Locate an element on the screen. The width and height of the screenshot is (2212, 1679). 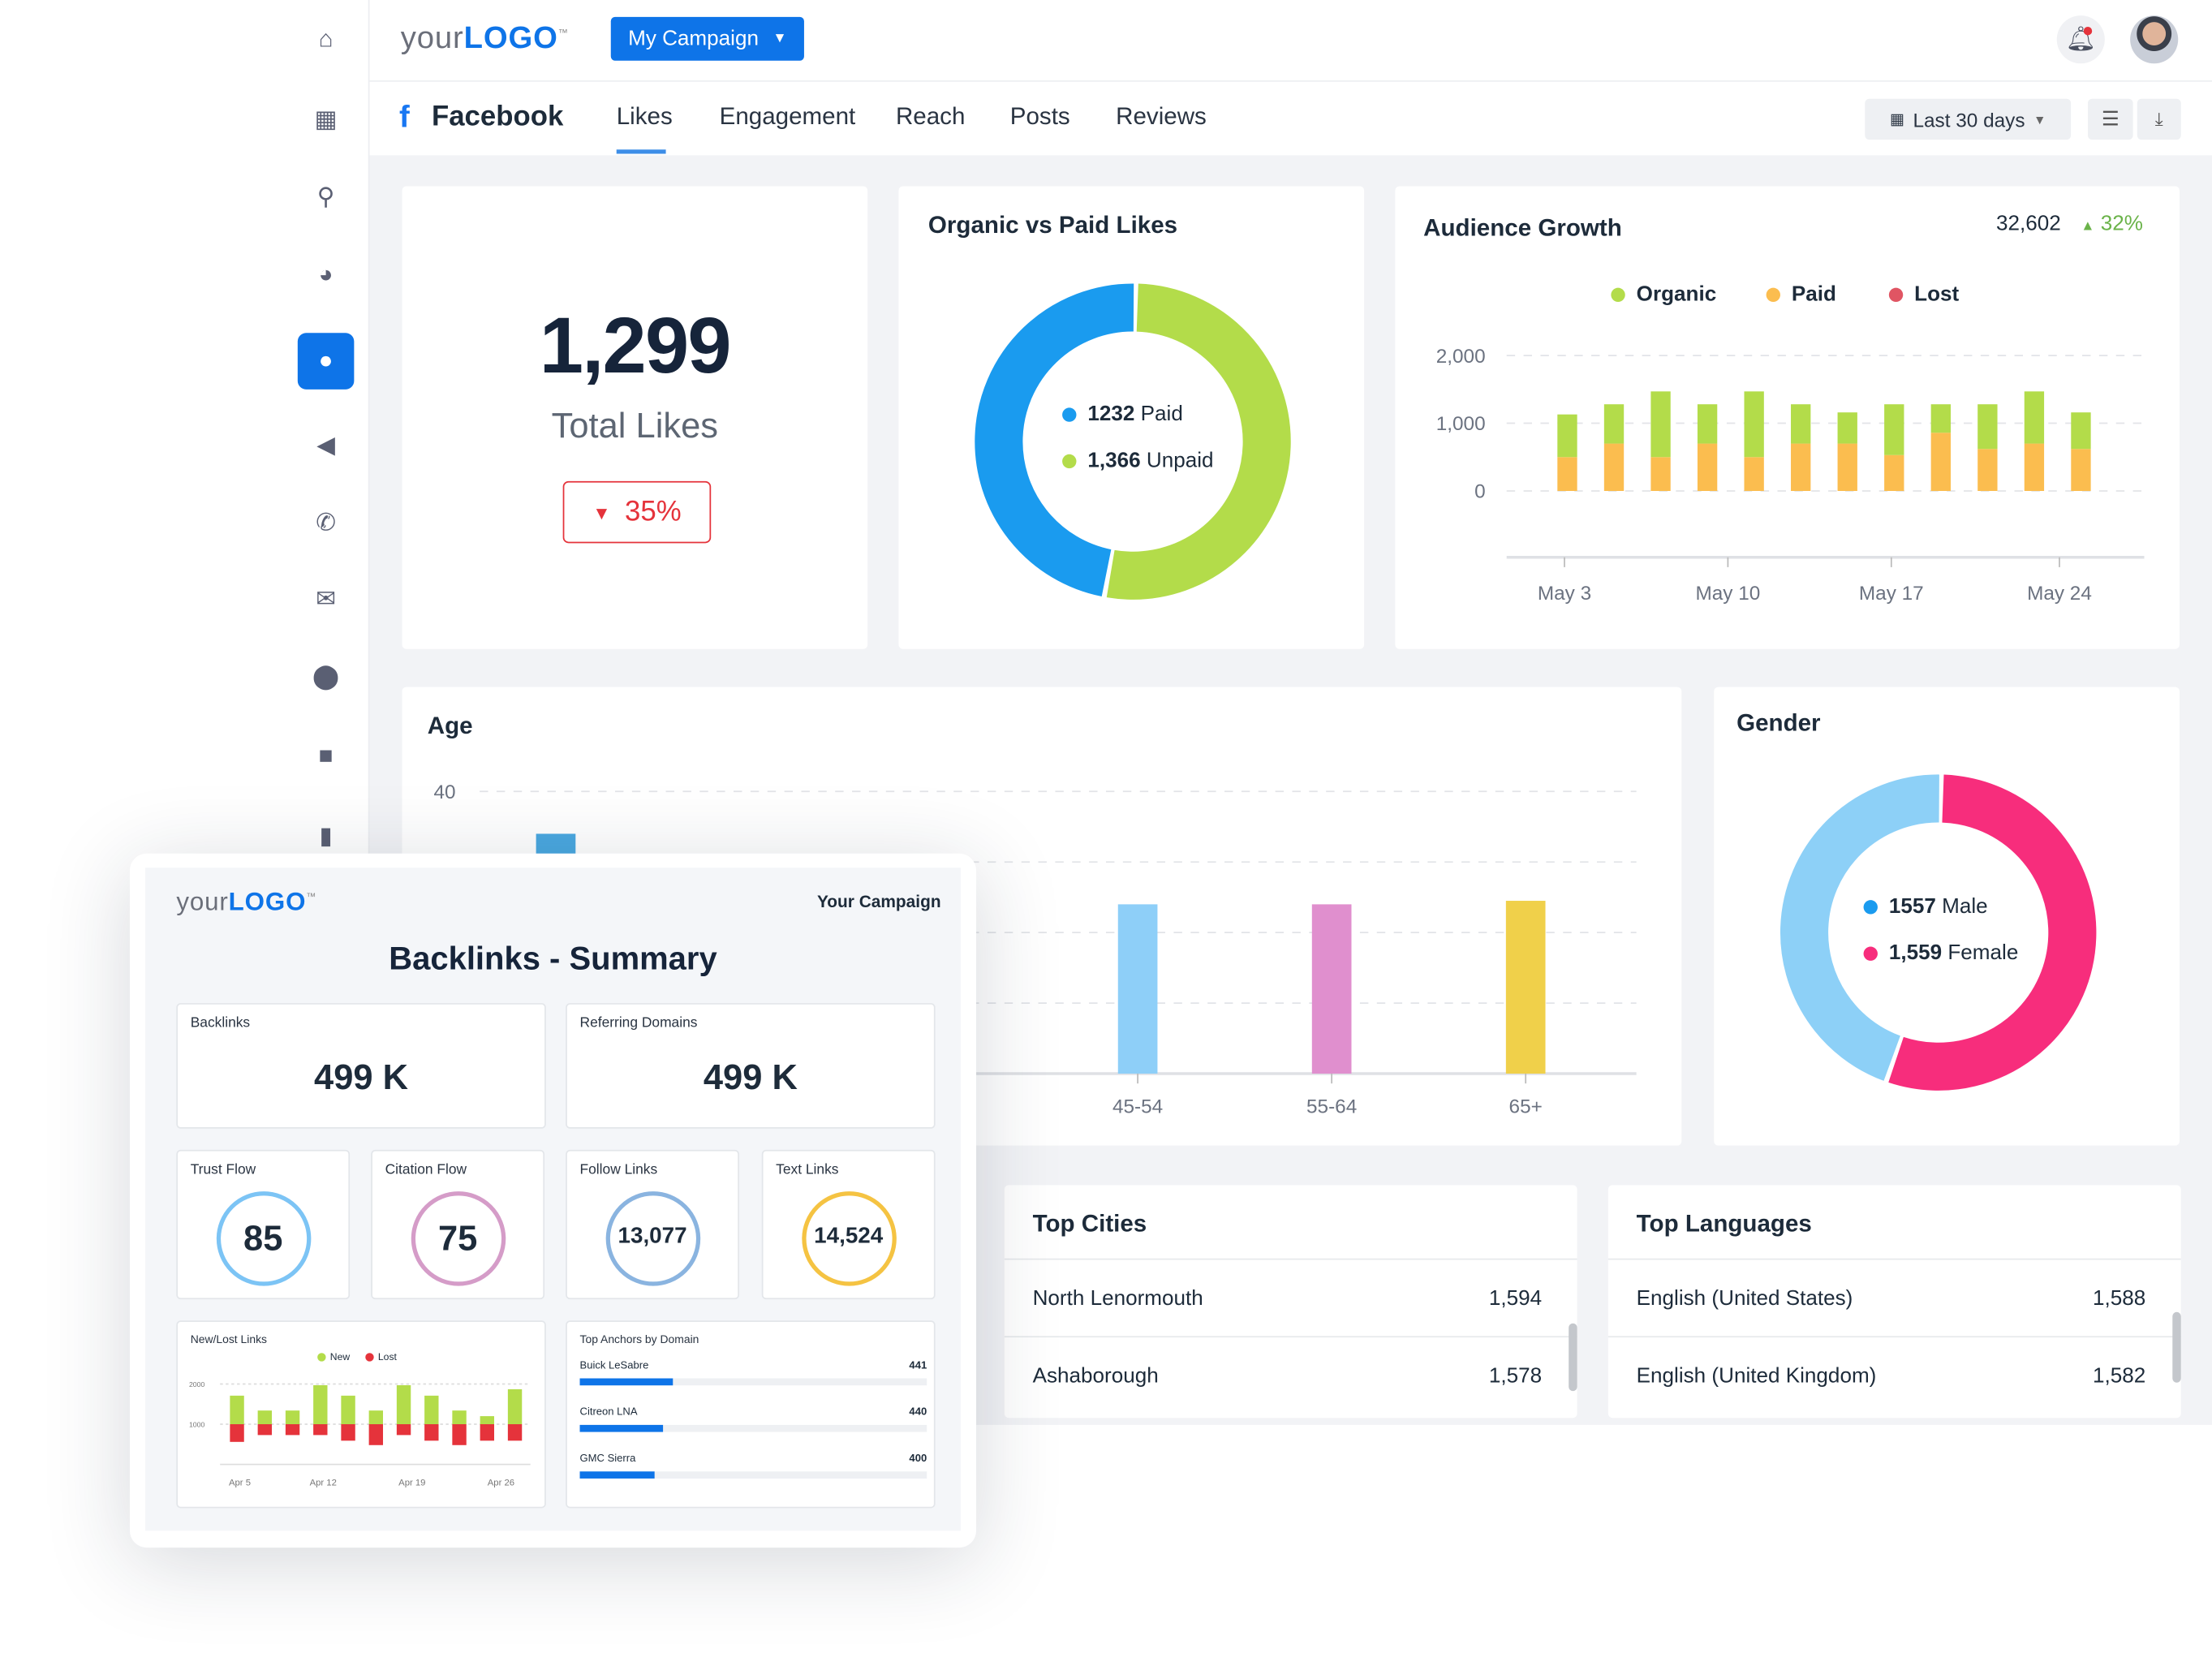
mail-icon: ✉ is located at coordinates (326, 599).